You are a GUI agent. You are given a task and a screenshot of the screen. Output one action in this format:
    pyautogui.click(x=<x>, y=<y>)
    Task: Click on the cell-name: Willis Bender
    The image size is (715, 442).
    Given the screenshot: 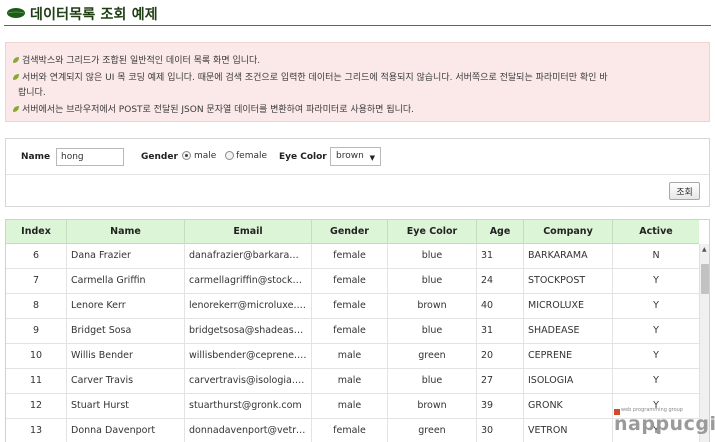 What is the action you would take?
    pyautogui.click(x=126, y=356)
    